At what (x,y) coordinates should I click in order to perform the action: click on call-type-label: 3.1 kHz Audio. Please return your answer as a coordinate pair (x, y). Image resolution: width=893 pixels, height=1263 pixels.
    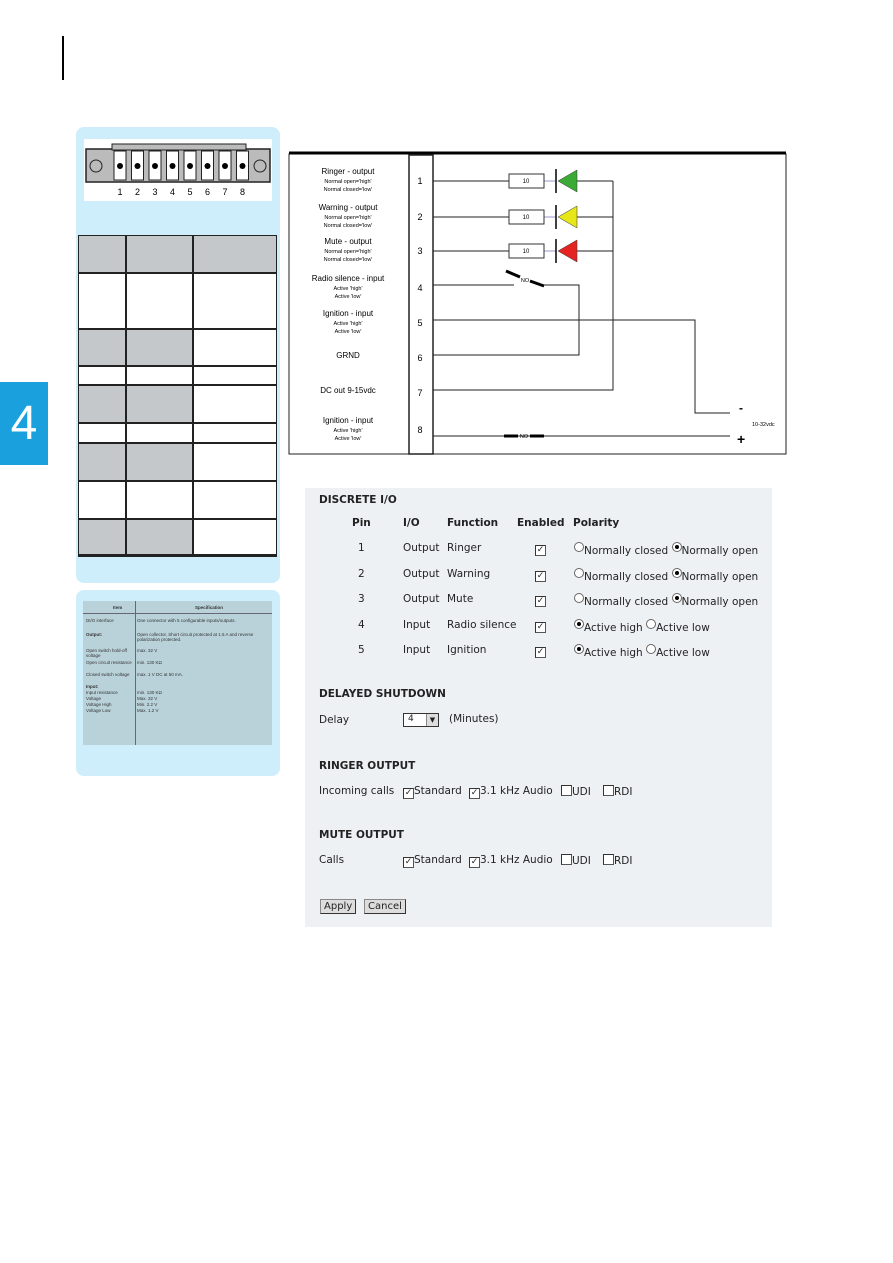
    Looking at the image, I should click on (516, 791).